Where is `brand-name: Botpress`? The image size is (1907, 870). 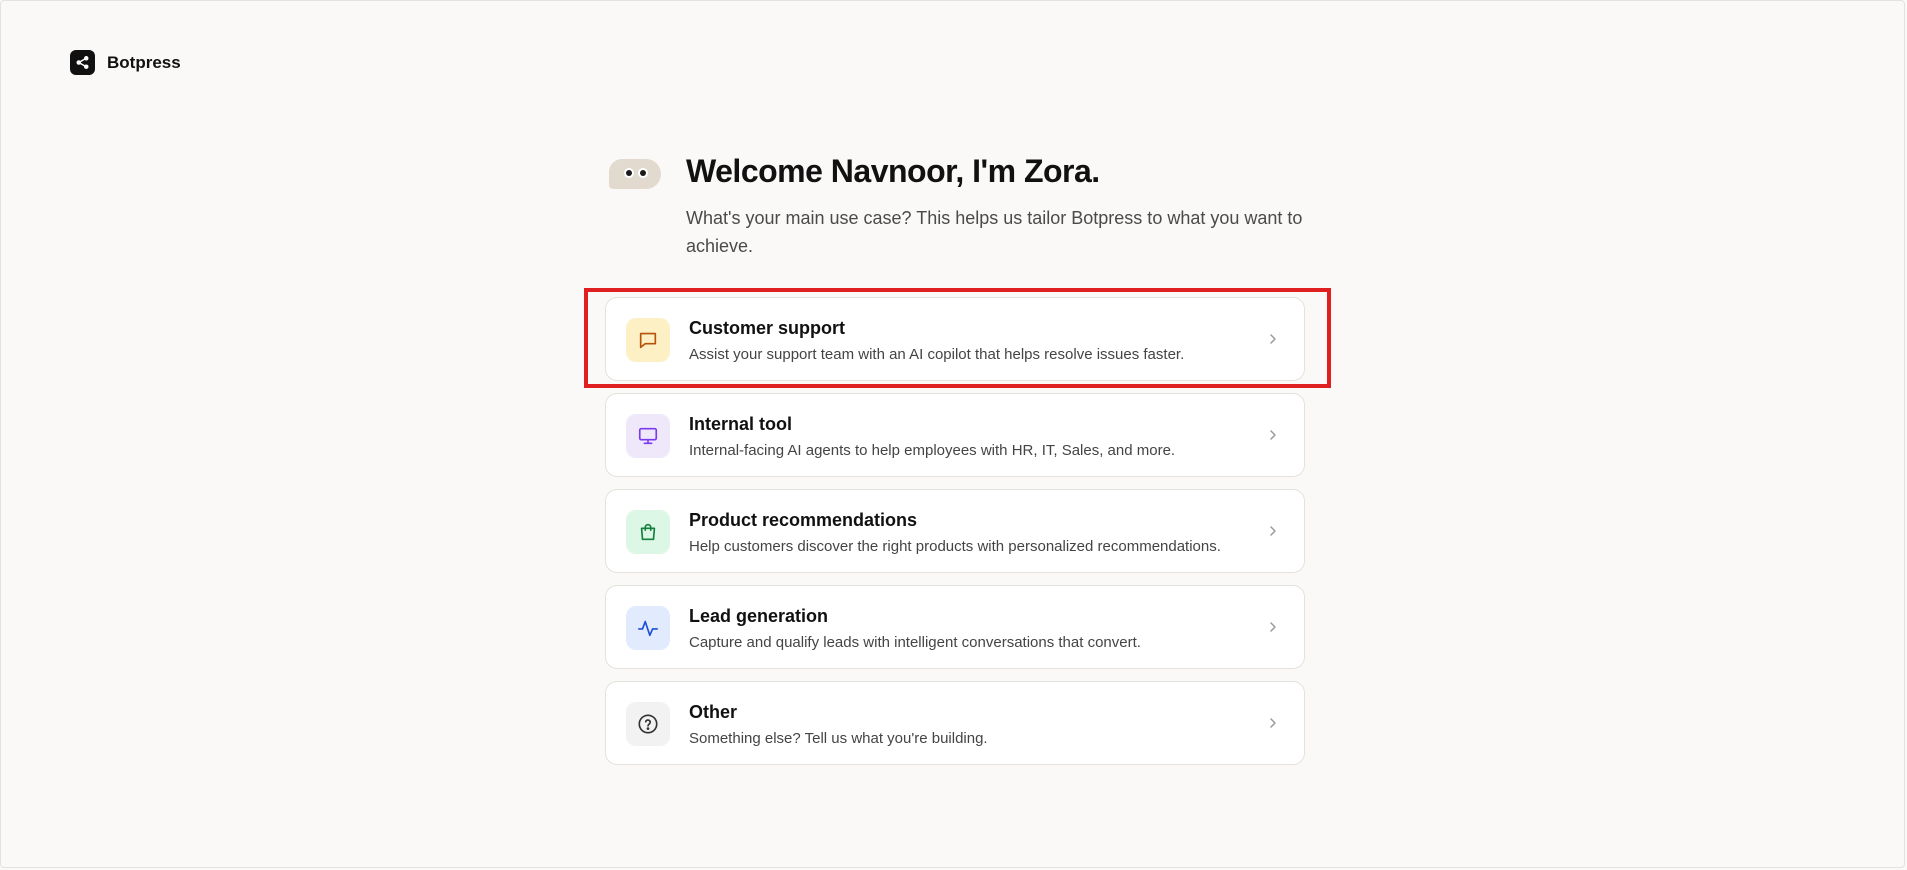 brand-name: Botpress is located at coordinates (144, 62).